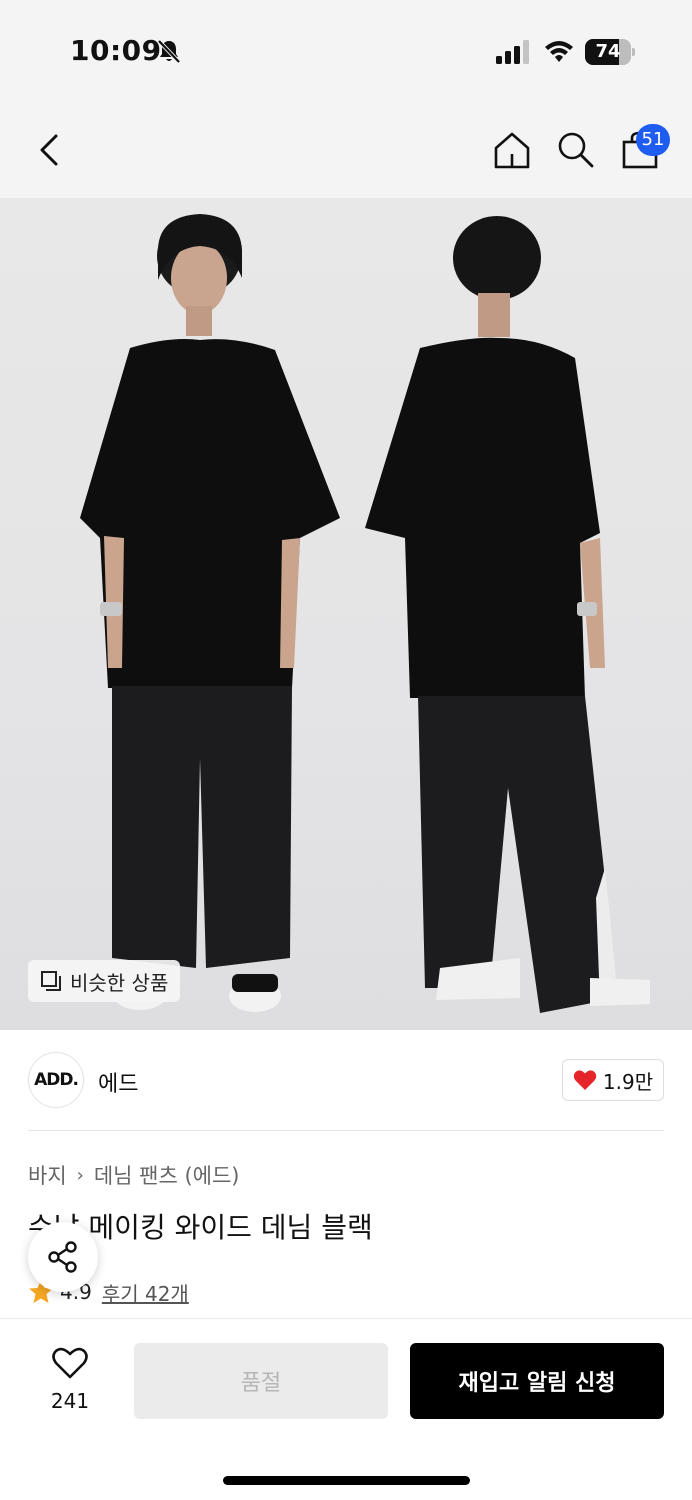  Describe the element at coordinates (70, 1382) in the screenshot. I see `wishlist-button: 241` at that location.